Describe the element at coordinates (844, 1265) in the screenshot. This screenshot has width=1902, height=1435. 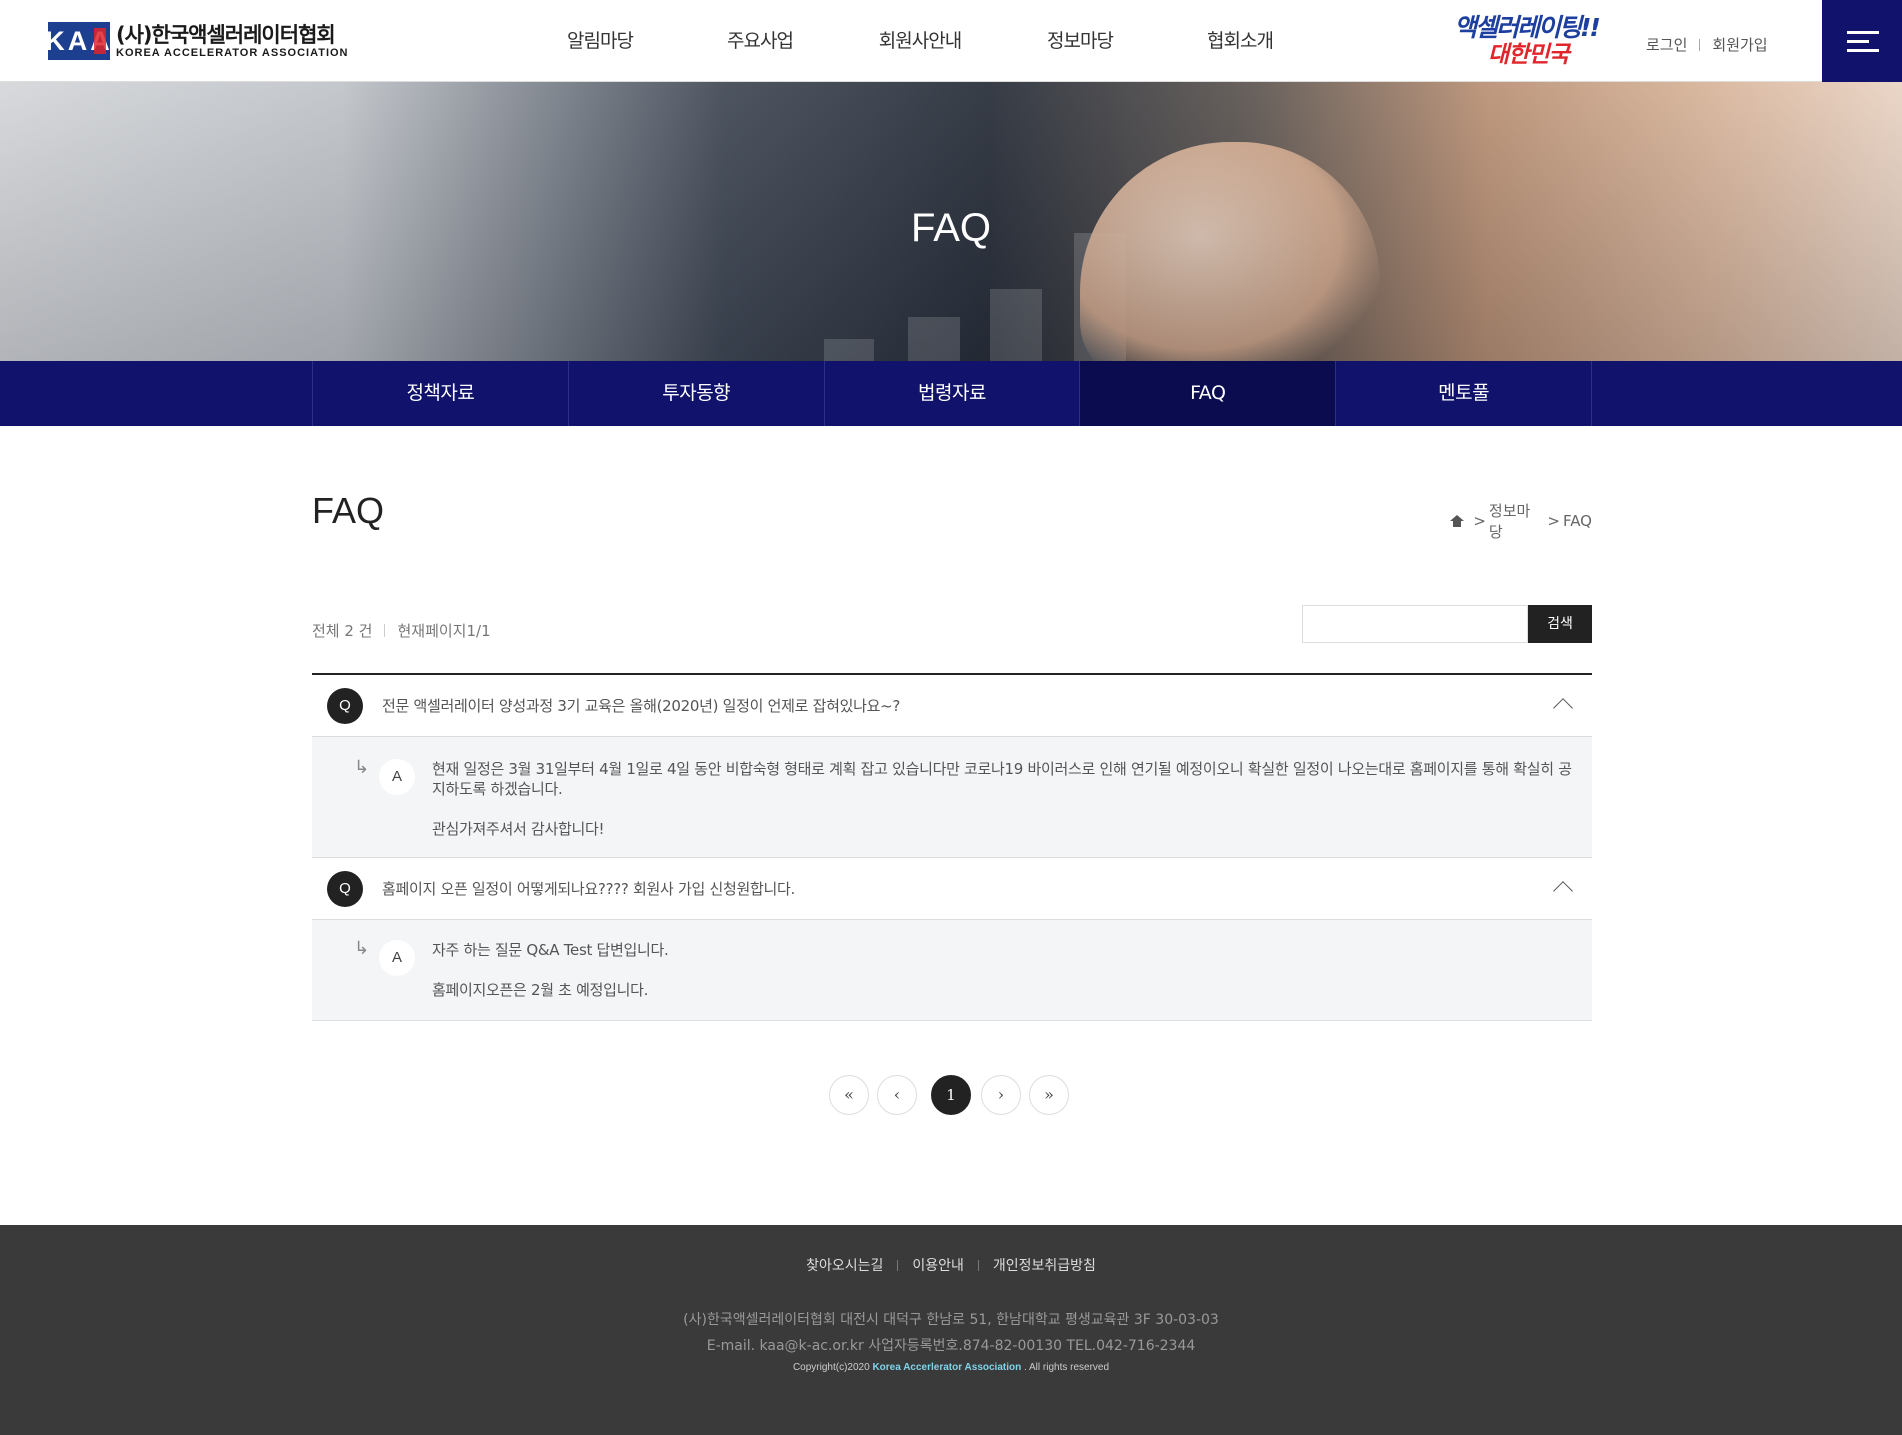
I see `footer-link-directions: 찾아오시는길` at that location.